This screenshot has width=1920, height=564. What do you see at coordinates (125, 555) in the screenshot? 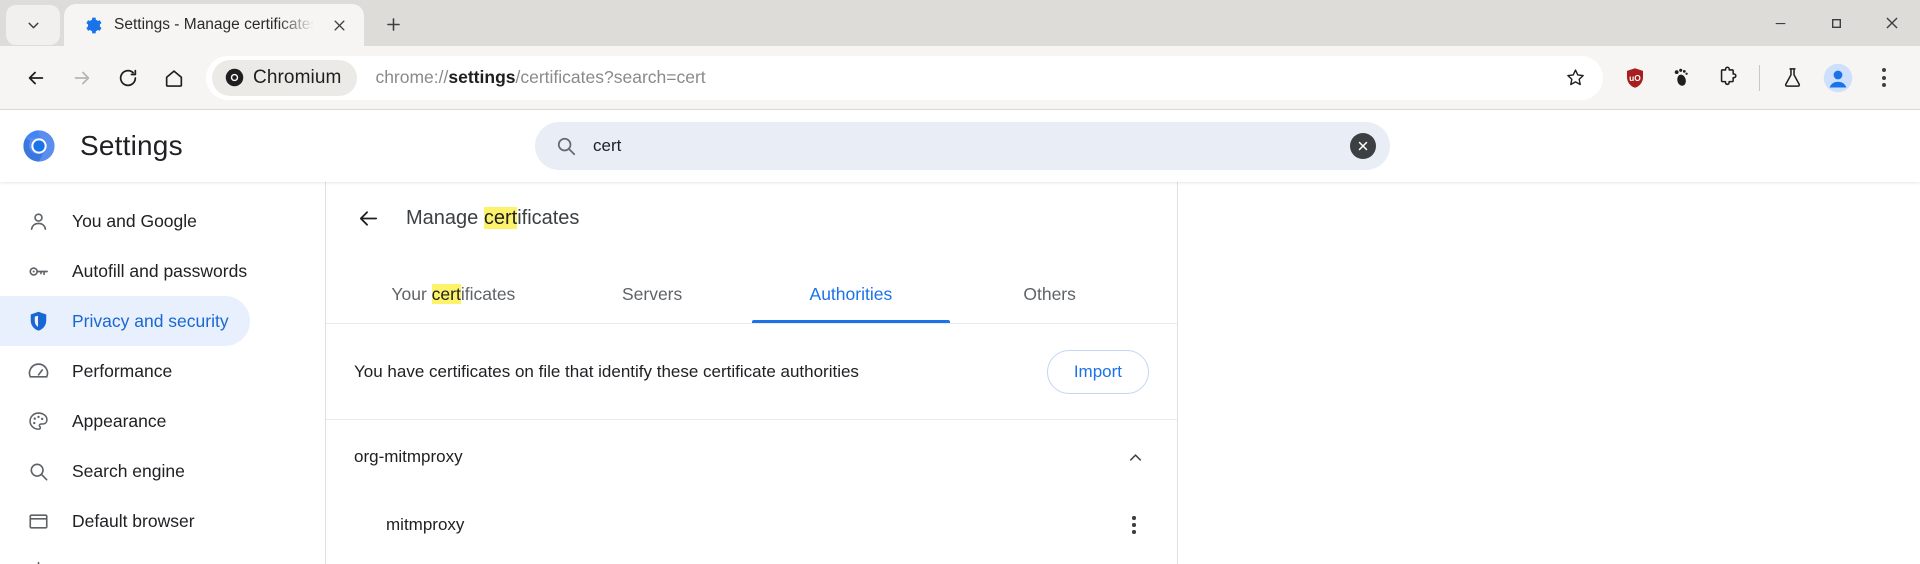
I see `sidebar-item-on-startup: On startup` at bounding box center [125, 555].